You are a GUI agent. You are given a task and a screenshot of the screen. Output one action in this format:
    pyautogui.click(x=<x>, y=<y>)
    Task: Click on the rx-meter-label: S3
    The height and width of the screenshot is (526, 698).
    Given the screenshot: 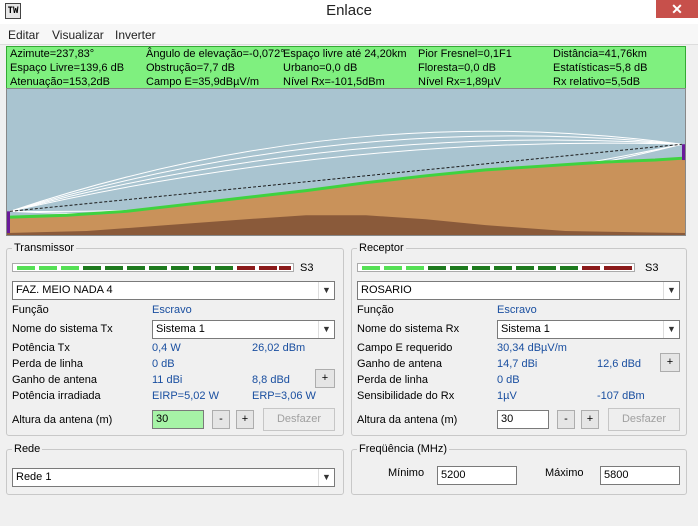 What is the action you would take?
    pyautogui.click(x=652, y=268)
    